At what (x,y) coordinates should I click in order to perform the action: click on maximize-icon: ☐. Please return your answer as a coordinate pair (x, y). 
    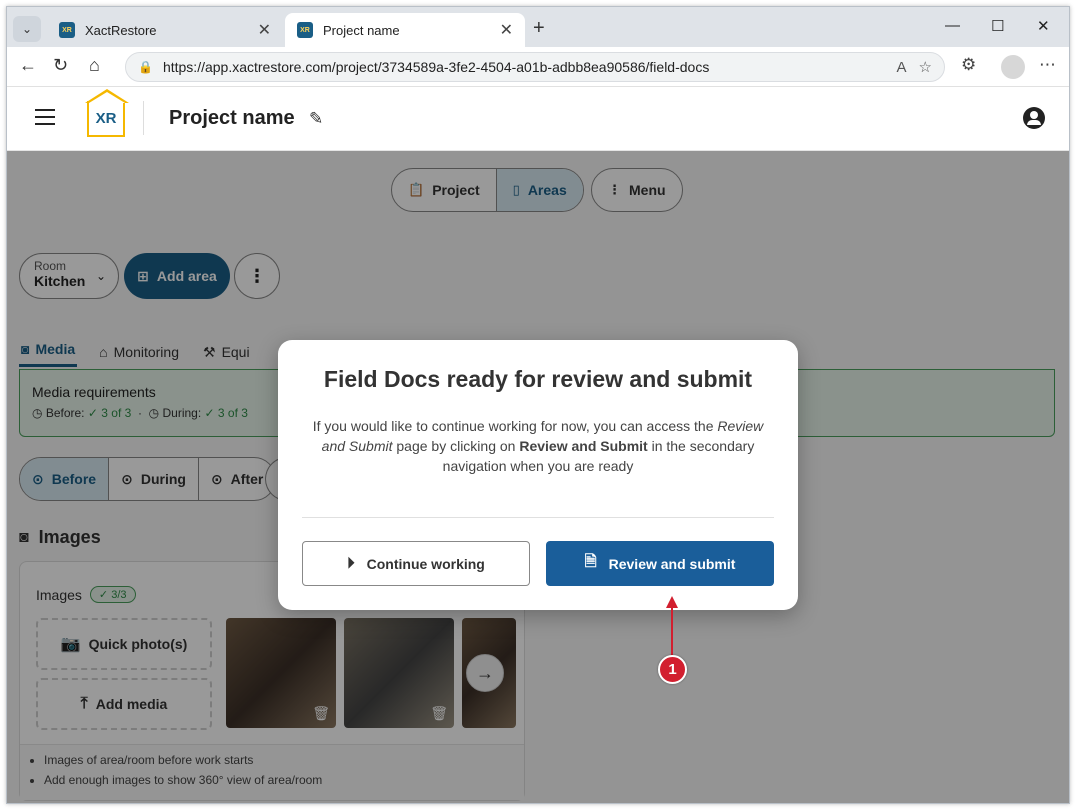
    Looking at the image, I should click on (997, 26).